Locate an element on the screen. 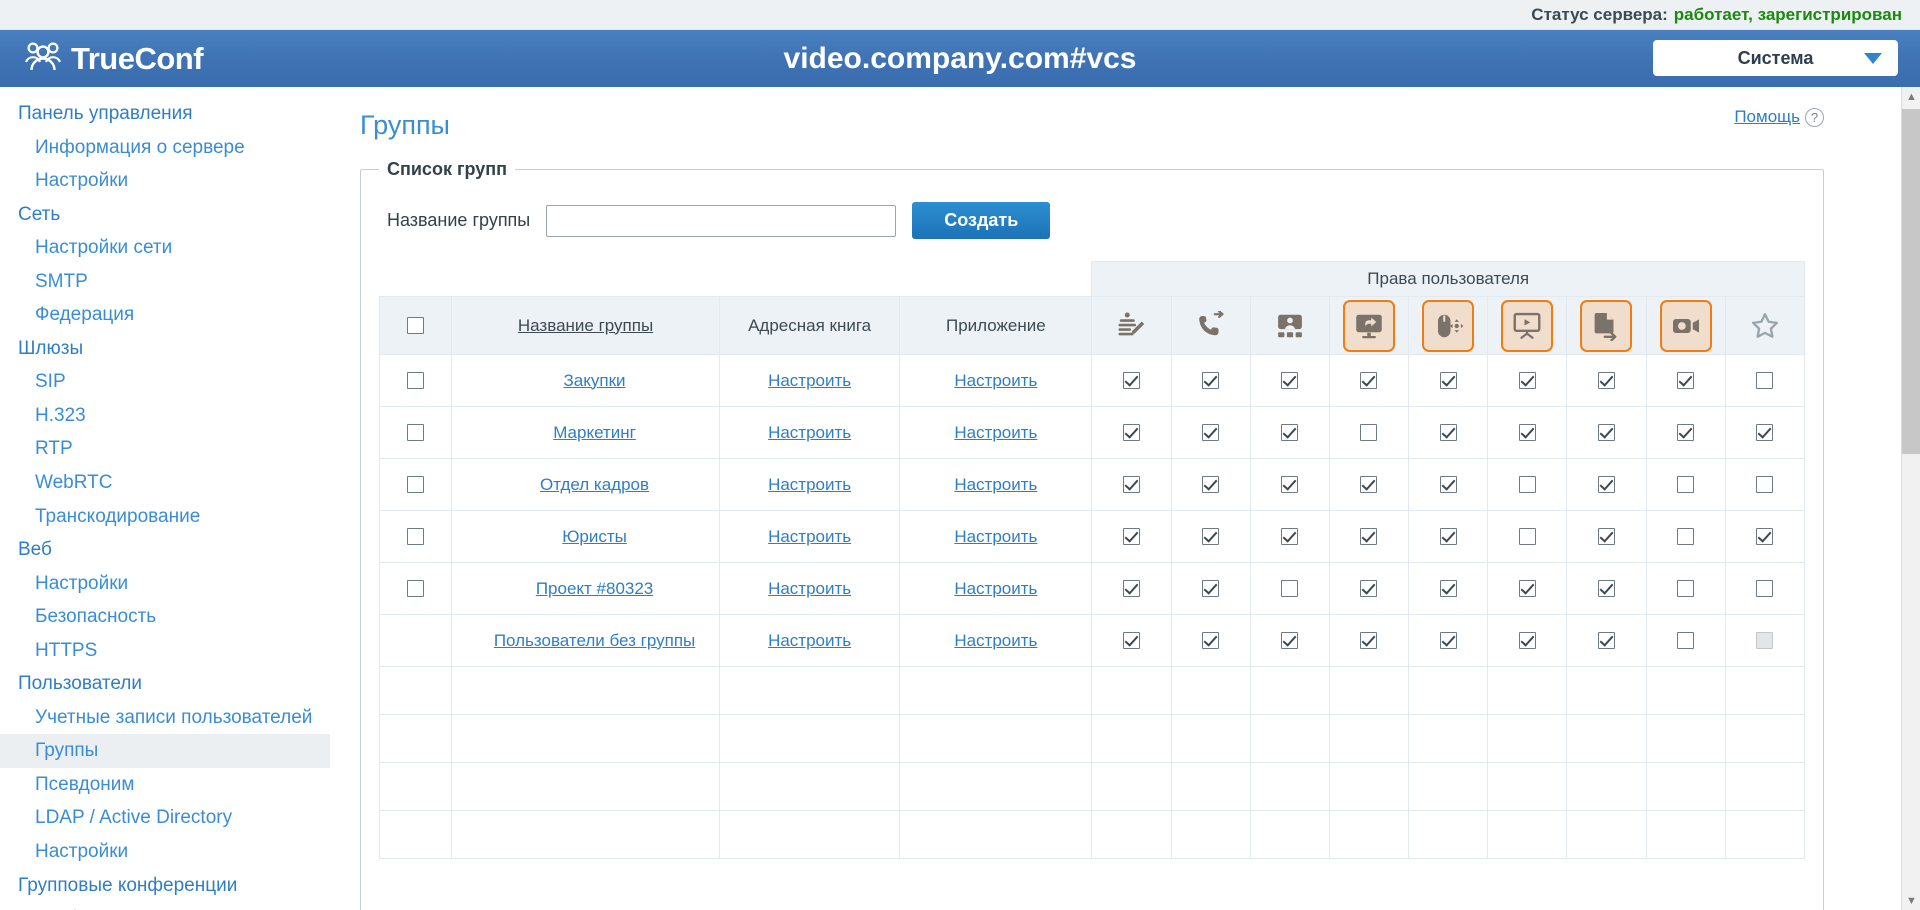 The image size is (1920, 910). sidebar-item-20: Псевдоним is located at coordinates (165, 785).